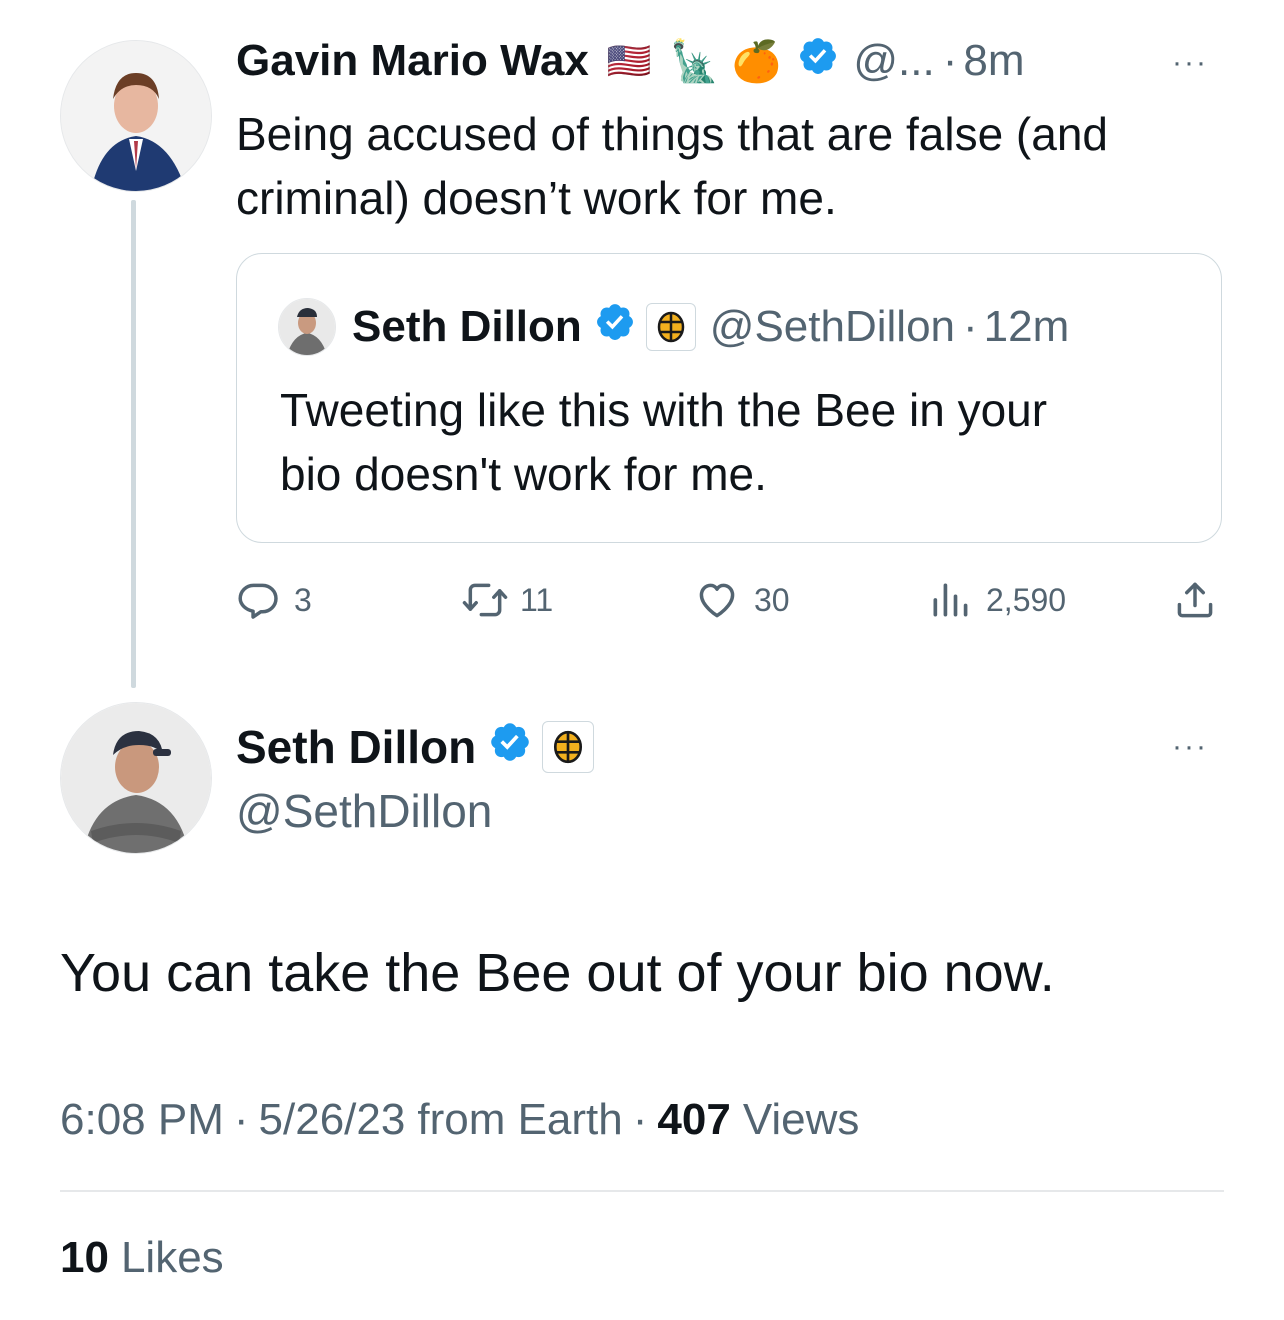 The width and height of the screenshot is (1284, 1320). What do you see at coordinates (801, 1119) in the screenshot?
I see `views-label: Views` at bounding box center [801, 1119].